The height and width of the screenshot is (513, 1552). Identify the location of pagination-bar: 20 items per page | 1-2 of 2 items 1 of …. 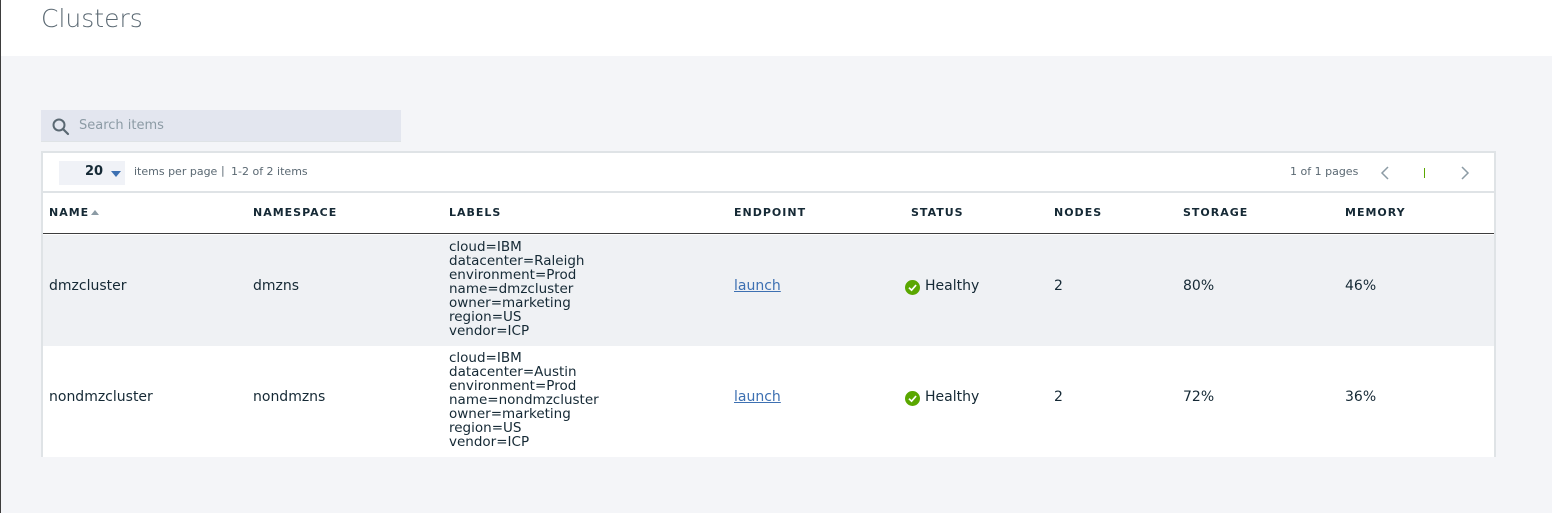
(768, 173).